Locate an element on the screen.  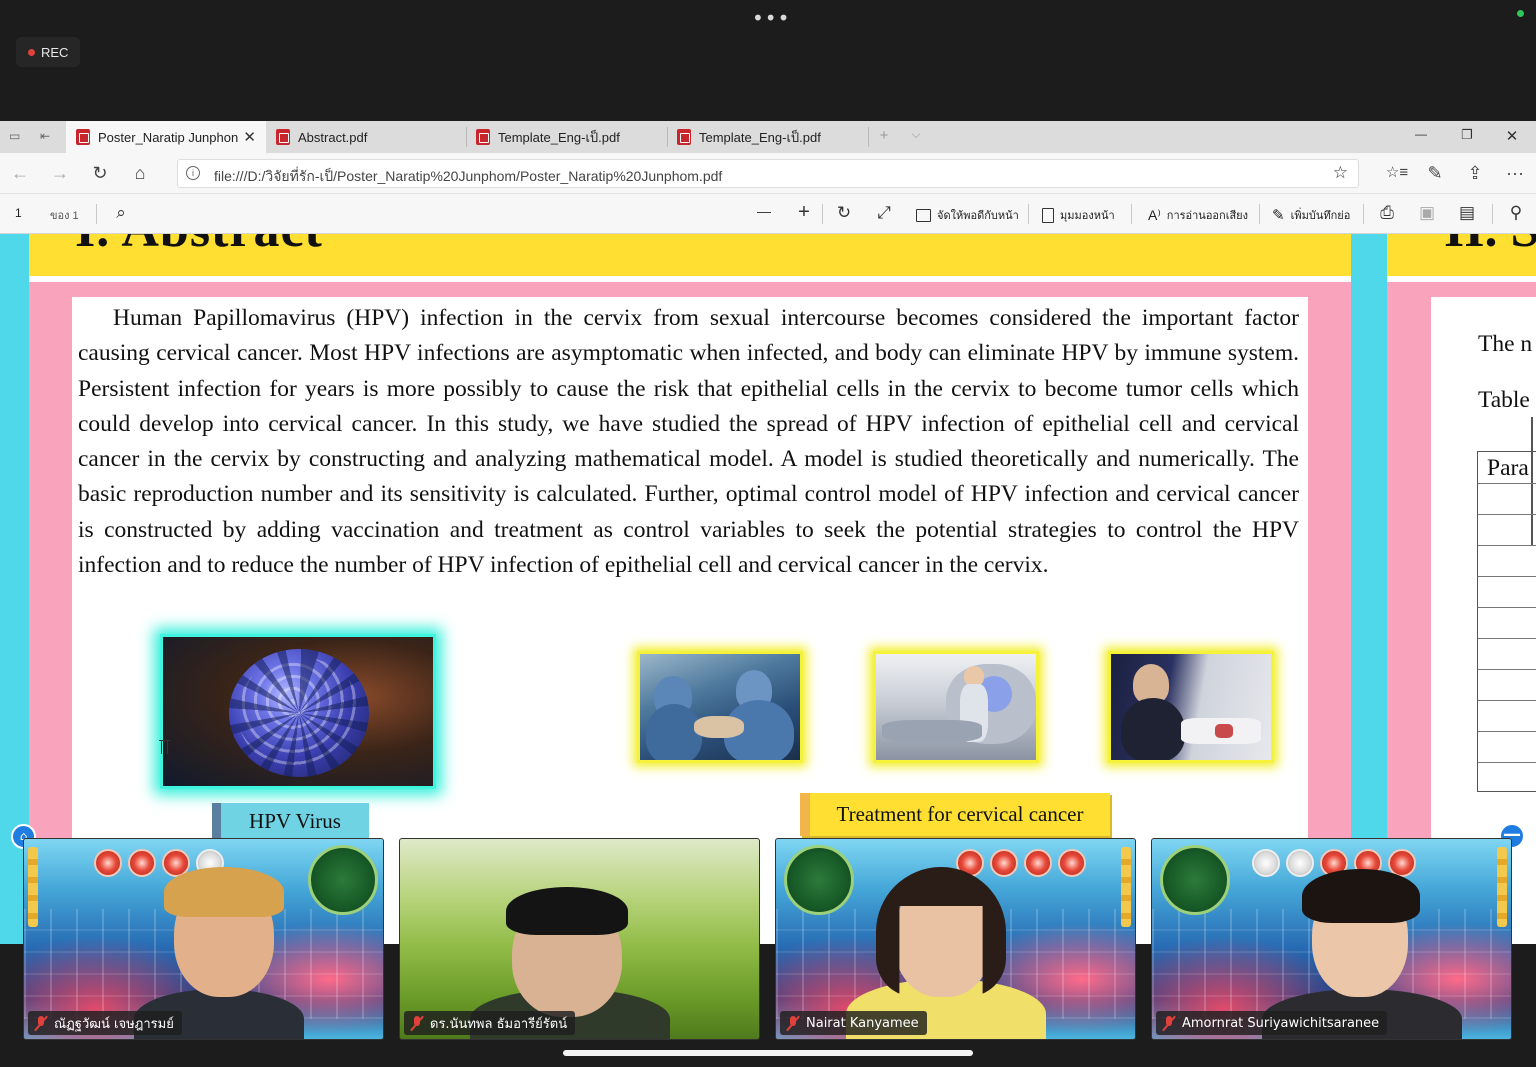
fit-width-icon: ⤢ is located at coordinates (884, 213).